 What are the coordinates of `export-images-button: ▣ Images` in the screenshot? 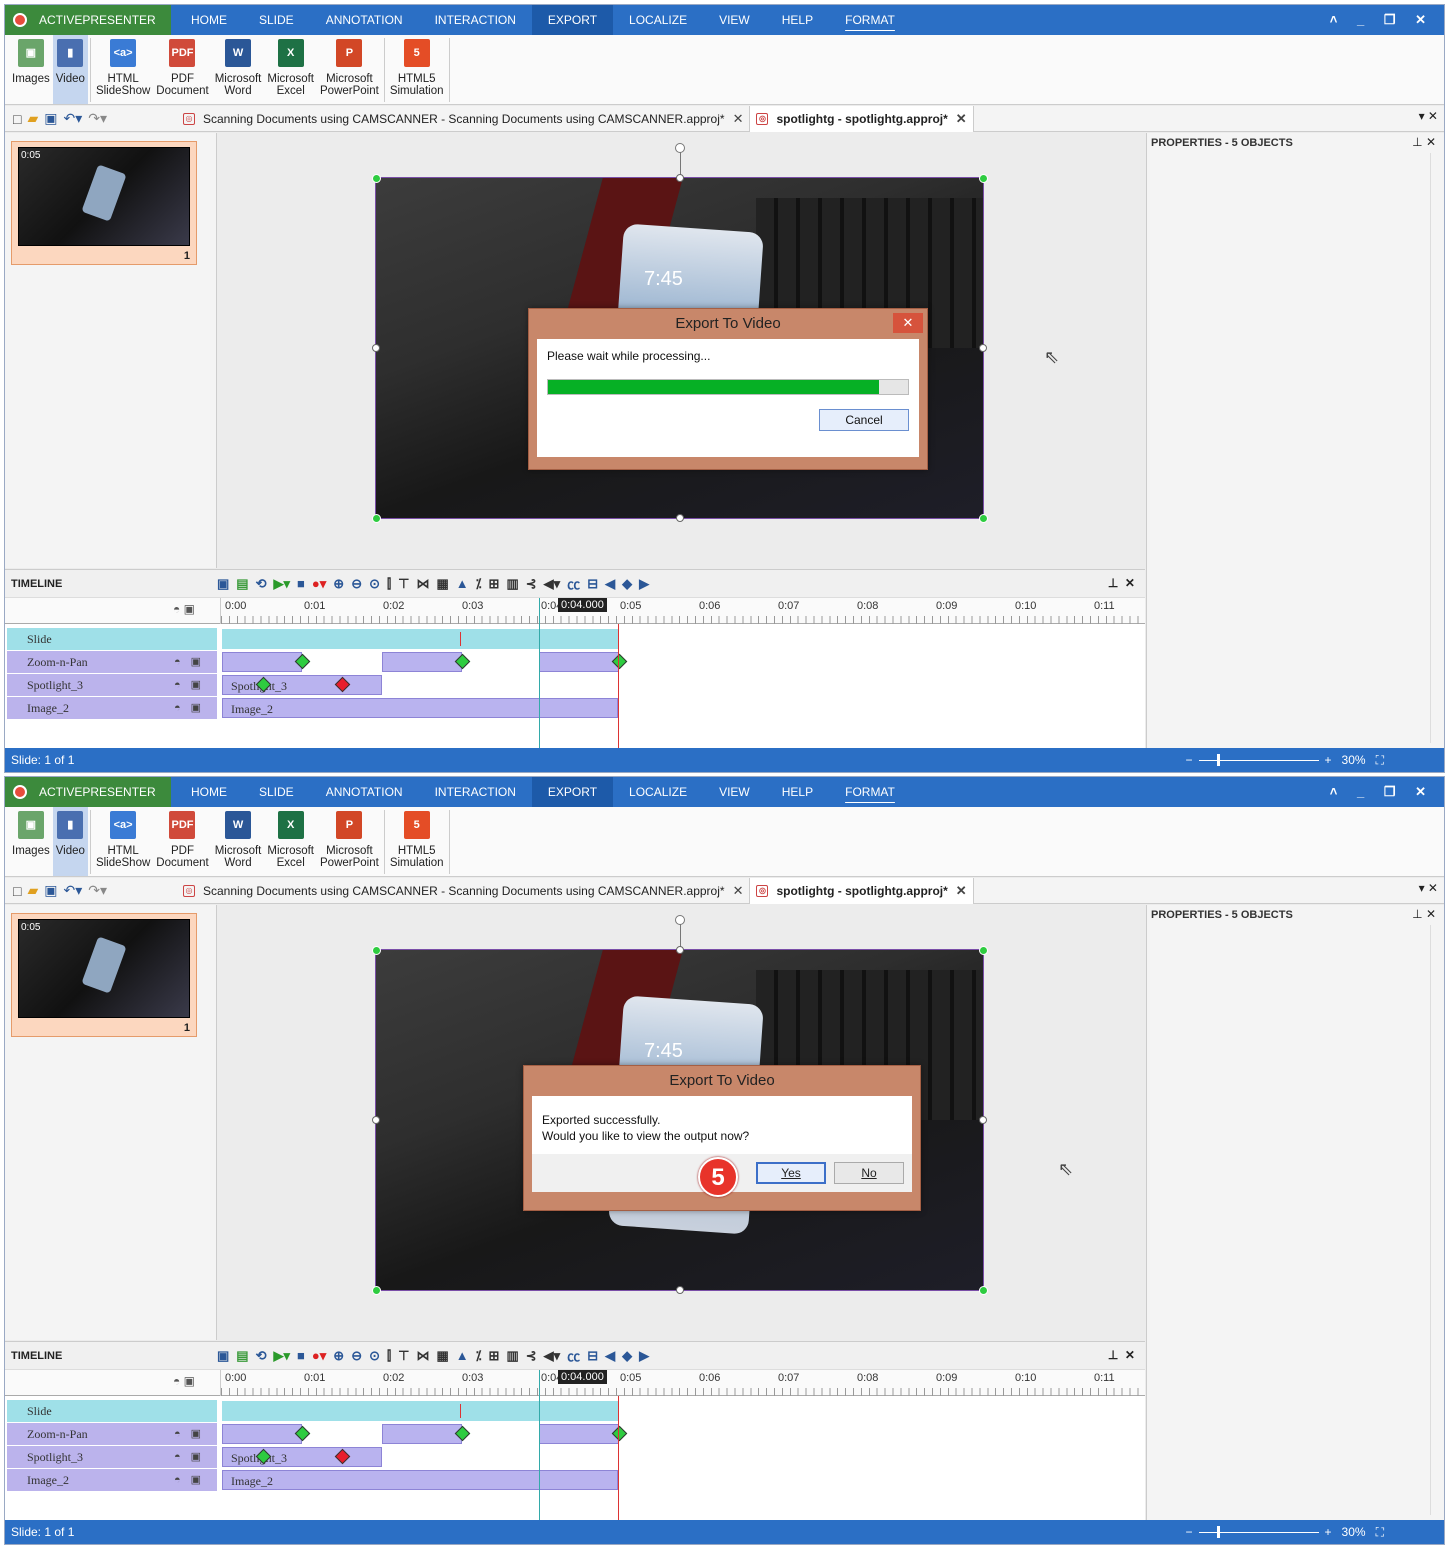 It's located at (31, 841).